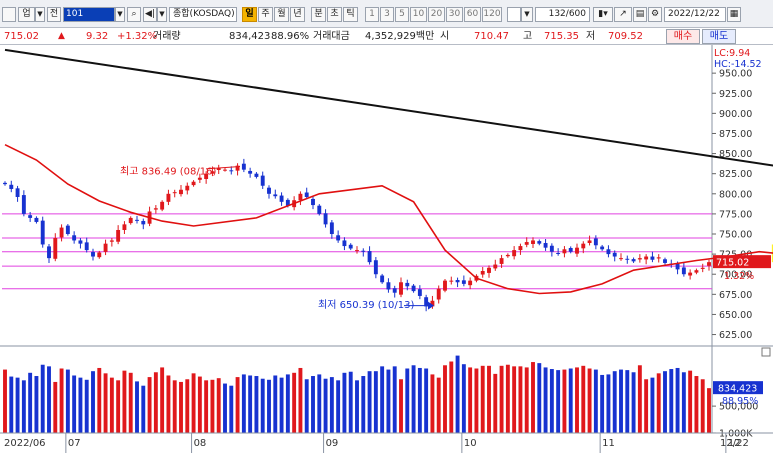 The width and height of the screenshot is (773, 453). What do you see at coordinates (74, 443) in the screenshot?
I see `time-axis-label: 07` at bounding box center [74, 443].